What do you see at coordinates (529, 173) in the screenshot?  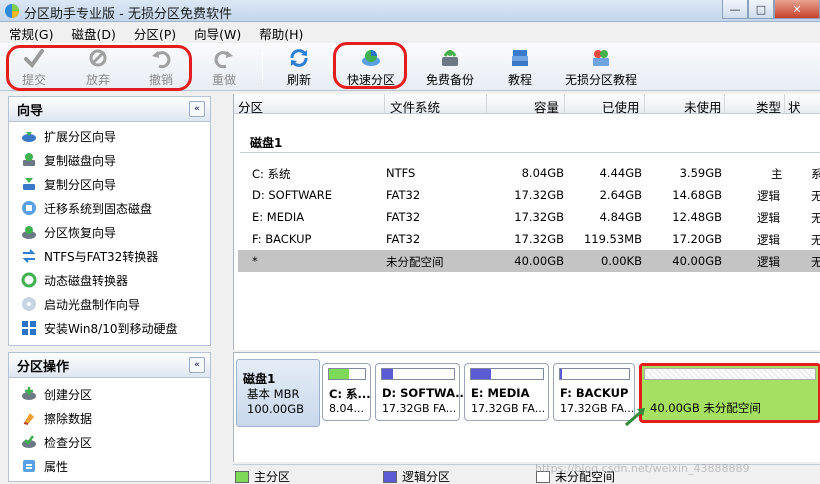 I see `table-row: C: 系统 NTFS 8.04GB 4.44GB 3.59GB 主 系` at bounding box center [529, 173].